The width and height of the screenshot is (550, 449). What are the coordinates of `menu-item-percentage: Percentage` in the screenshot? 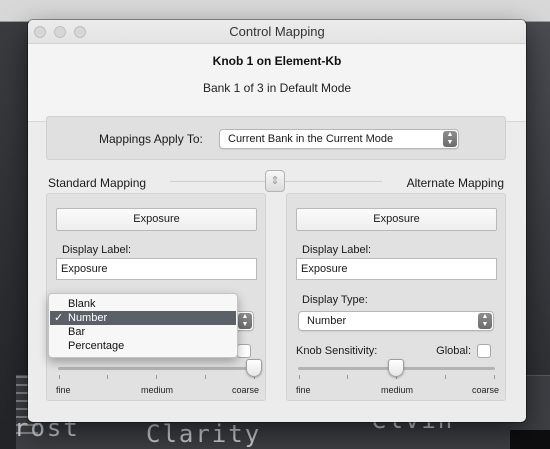 It's located at (143, 346).